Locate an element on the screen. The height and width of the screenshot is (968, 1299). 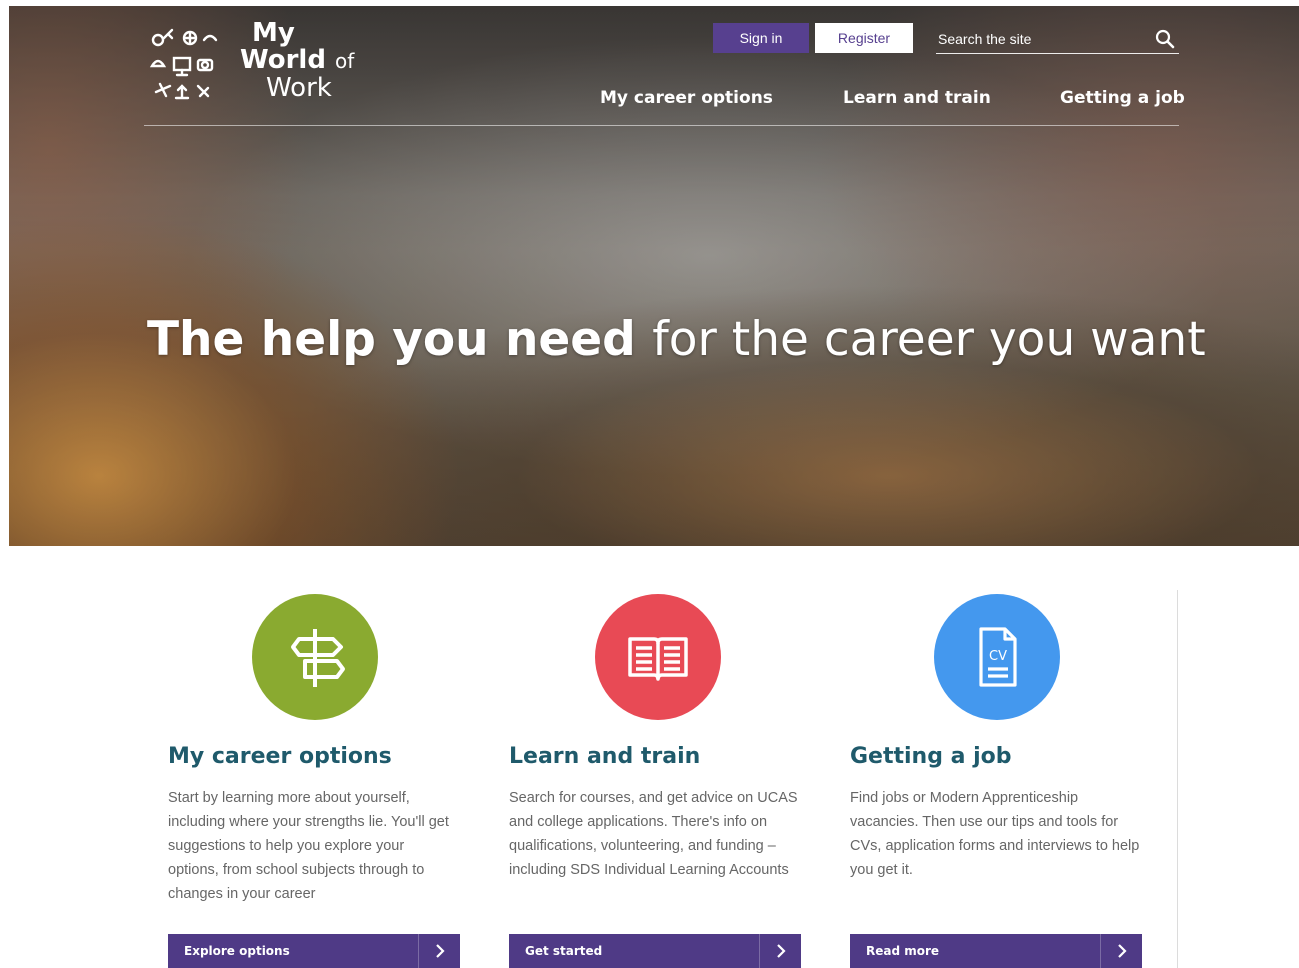
search-box is located at coordinates (1057, 39).